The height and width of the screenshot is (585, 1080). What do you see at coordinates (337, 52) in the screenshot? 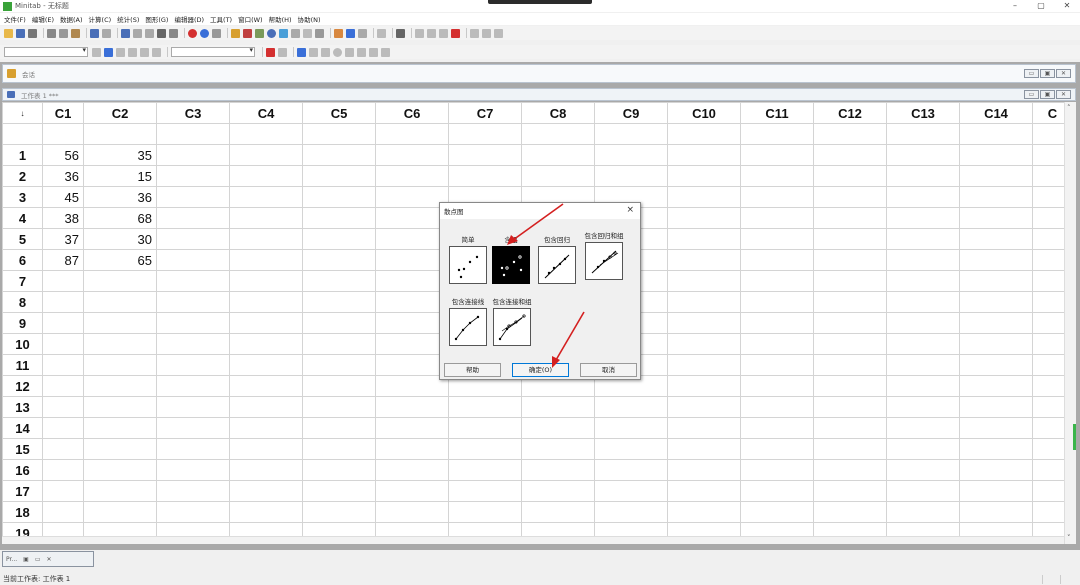
I see `ellipse-tool-icon` at bounding box center [337, 52].